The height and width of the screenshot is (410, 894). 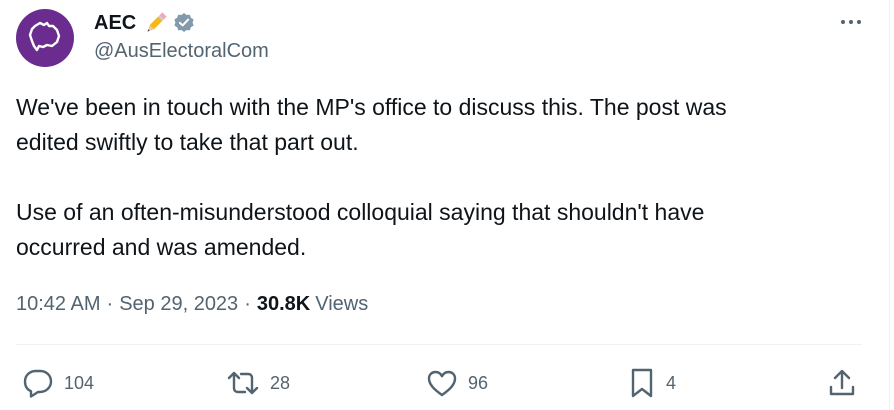 I want to click on verified-badge-icon, so click(x=184, y=23).